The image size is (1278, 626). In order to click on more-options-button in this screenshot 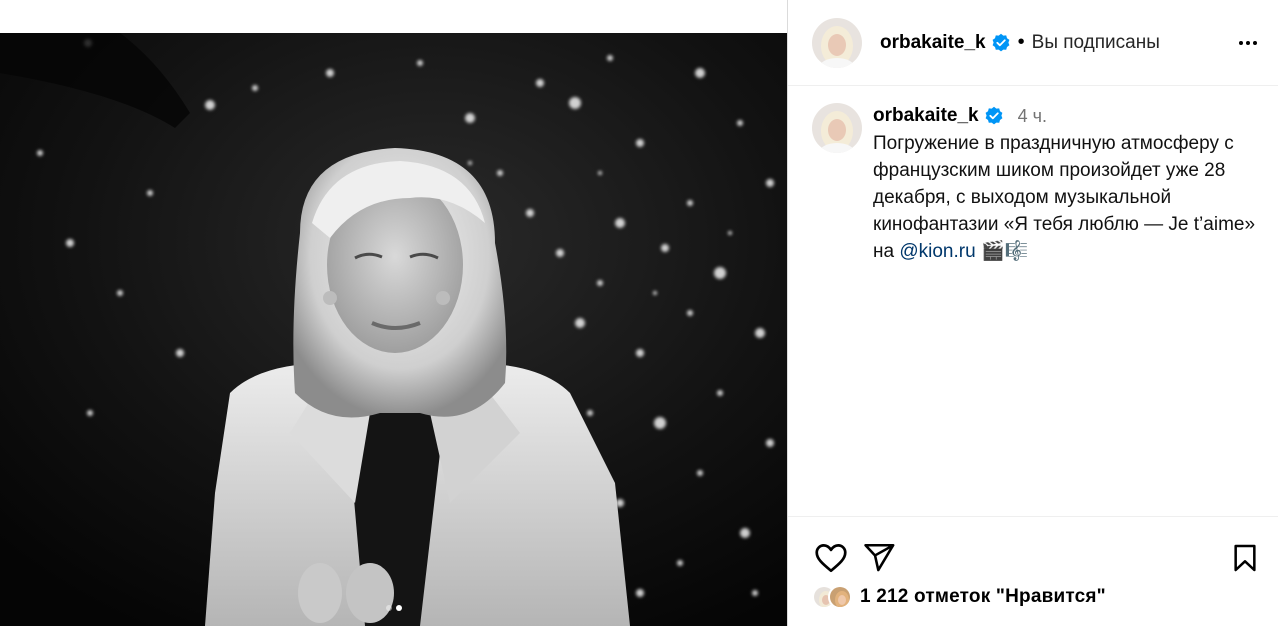, I will do `click(1248, 43)`.